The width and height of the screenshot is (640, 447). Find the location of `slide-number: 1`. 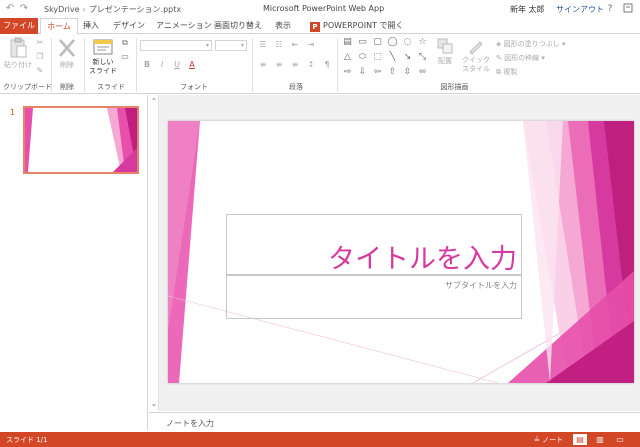

slide-number: 1 is located at coordinates (13, 112).